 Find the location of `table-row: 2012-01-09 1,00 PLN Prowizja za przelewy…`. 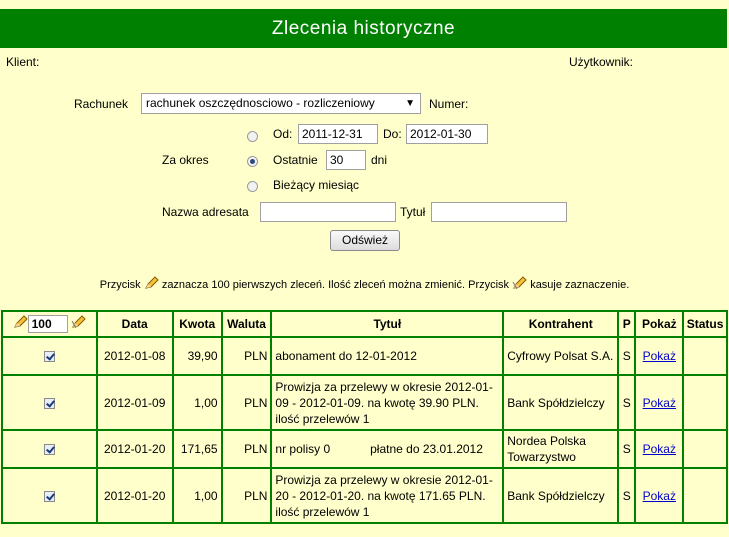

table-row: 2012-01-09 1,00 PLN Prowizja za przelewy… is located at coordinates (364, 402).